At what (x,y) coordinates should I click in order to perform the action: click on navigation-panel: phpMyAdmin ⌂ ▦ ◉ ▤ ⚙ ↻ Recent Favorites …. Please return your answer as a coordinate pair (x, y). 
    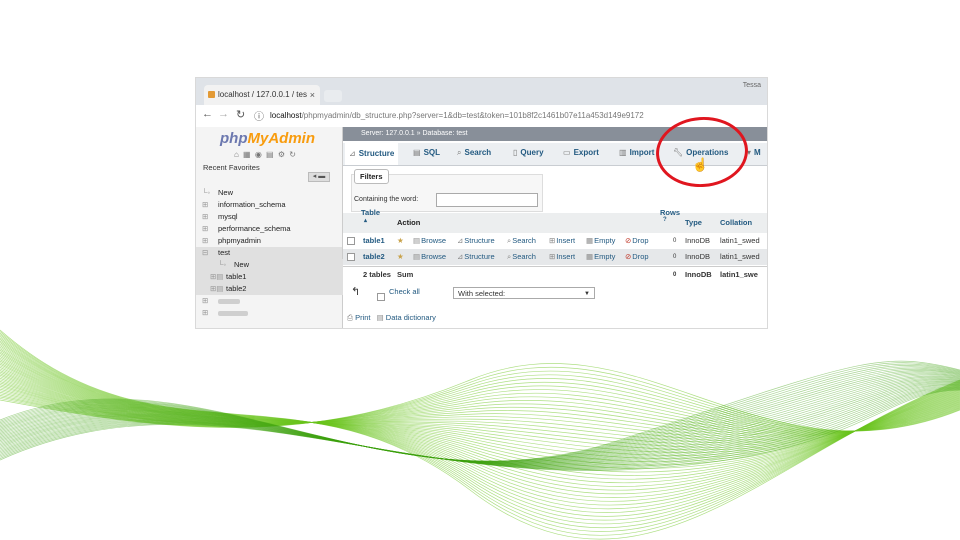
    Looking at the image, I should click on (277, 227).